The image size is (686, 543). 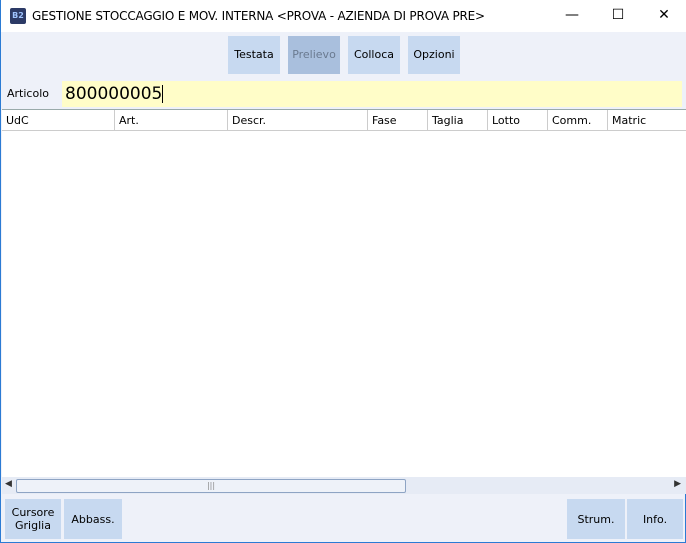 What do you see at coordinates (8, 484) in the screenshot?
I see `scroll-left-icon: ◀` at bounding box center [8, 484].